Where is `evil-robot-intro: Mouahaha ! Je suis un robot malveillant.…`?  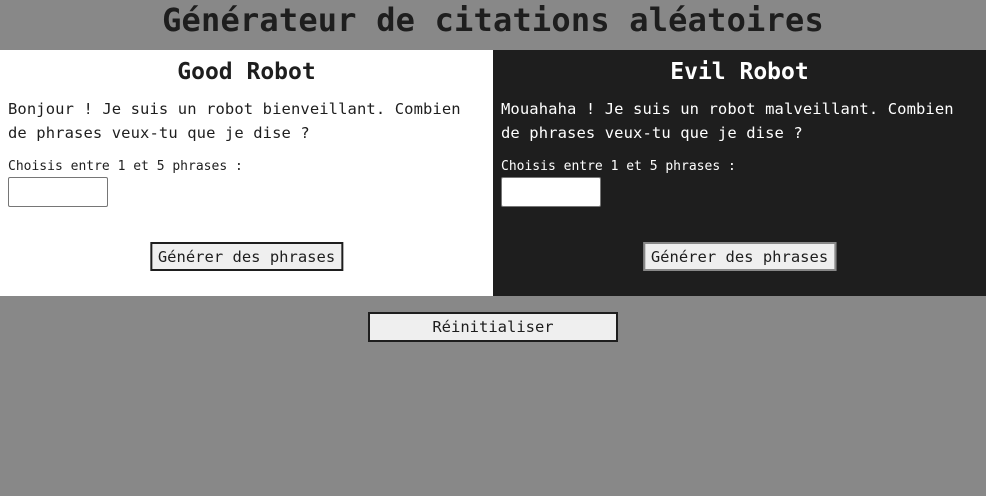 evil-robot-intro: Mouahaha ! Je suis un robot malveillant.… is located at coordinates (727, 121).